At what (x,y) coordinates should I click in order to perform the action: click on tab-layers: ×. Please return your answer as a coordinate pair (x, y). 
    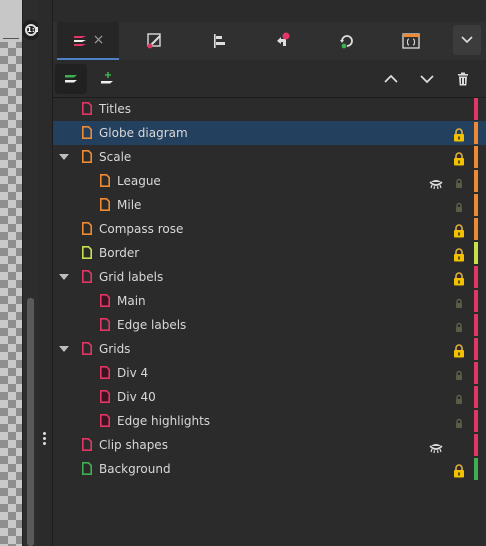
    Looking at the image, I should click on (88, 41).